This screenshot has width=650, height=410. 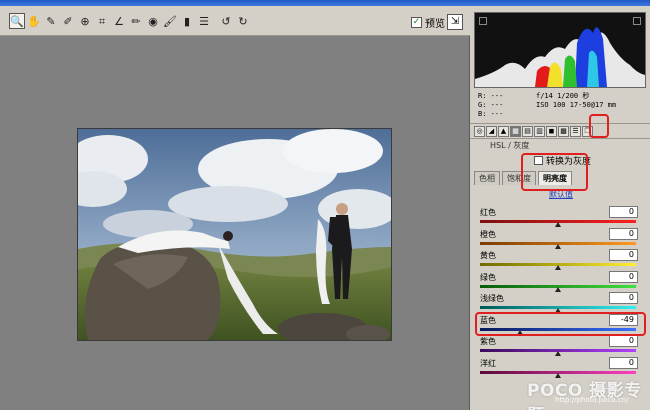 I want to click on target-icon: ⊕, so click(x=85, y=21).